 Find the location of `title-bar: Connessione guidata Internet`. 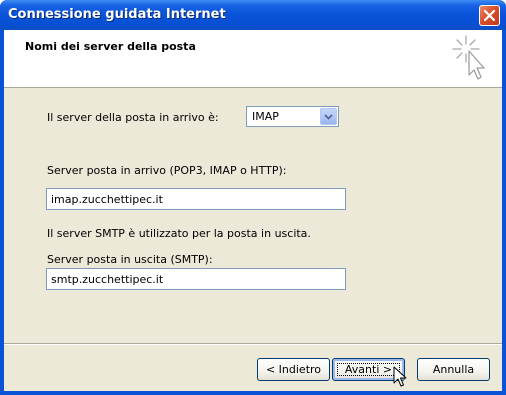

title-bar: Connessione guidata Internet is located at coordinates (253, 15).